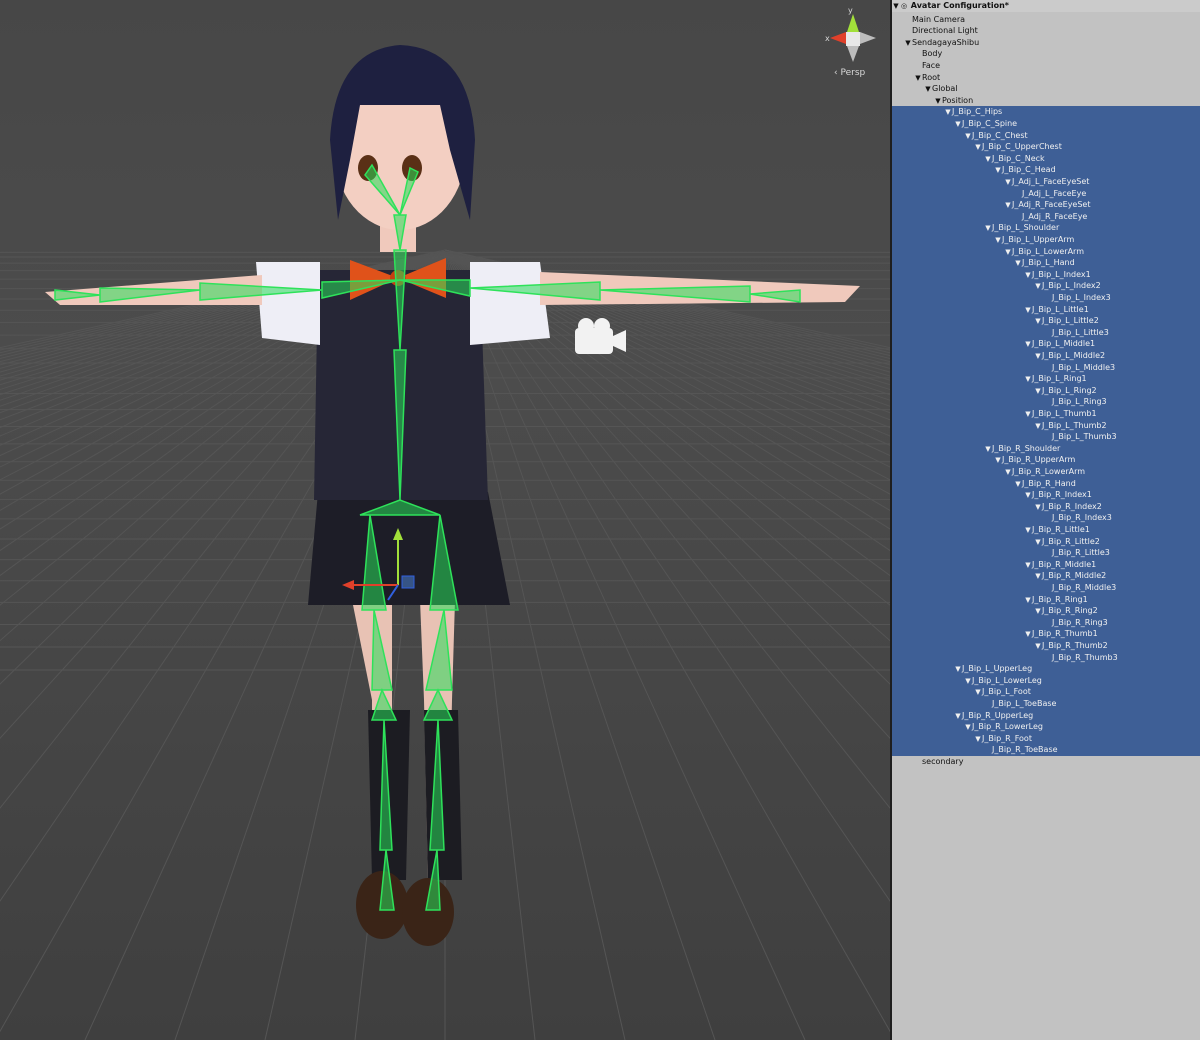 Image resolution: width=1200 pixels, height=1040 pixels. Describe the element at coordinates (1046, 530) in the screenshot. I see `hierarchy-row: ▼J_Bip_R_Little1` at that location.